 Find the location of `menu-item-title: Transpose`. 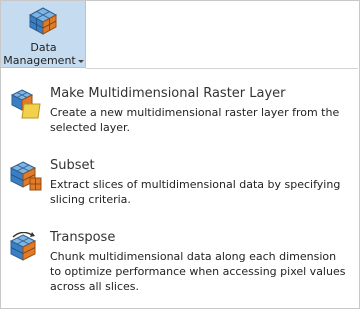

menu-item-title: Transpose is located at coordinates (83, 237).